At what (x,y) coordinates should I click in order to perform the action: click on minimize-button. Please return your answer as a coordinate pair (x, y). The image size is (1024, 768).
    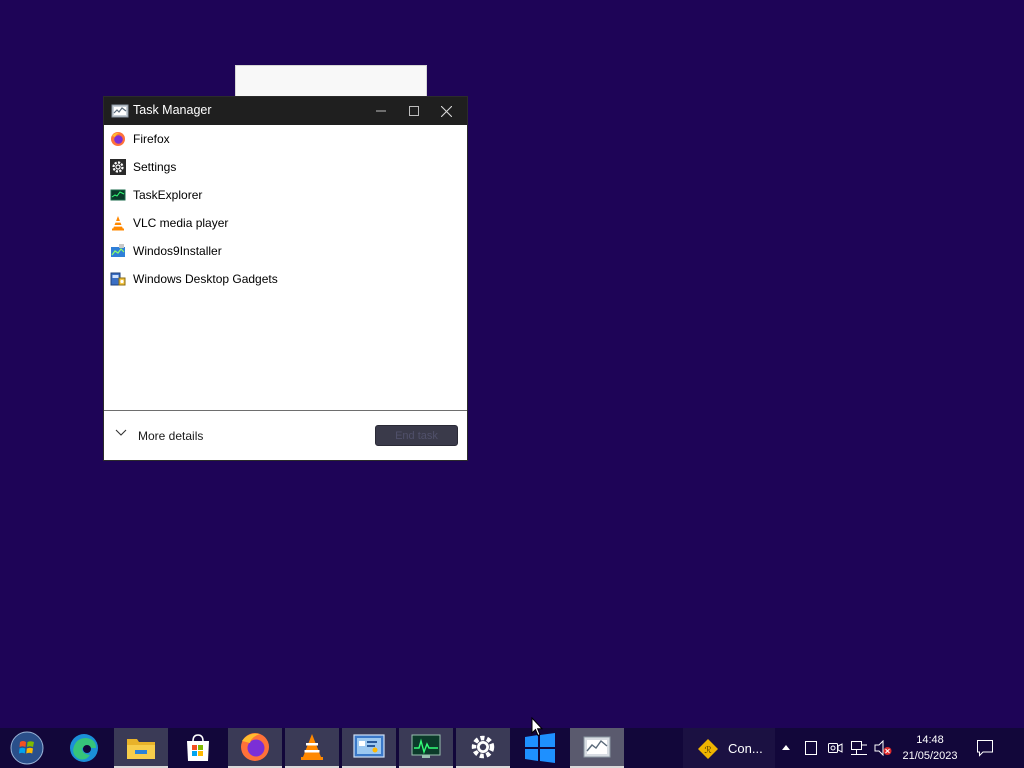
    Looking at the image, I should click on (380, 111).